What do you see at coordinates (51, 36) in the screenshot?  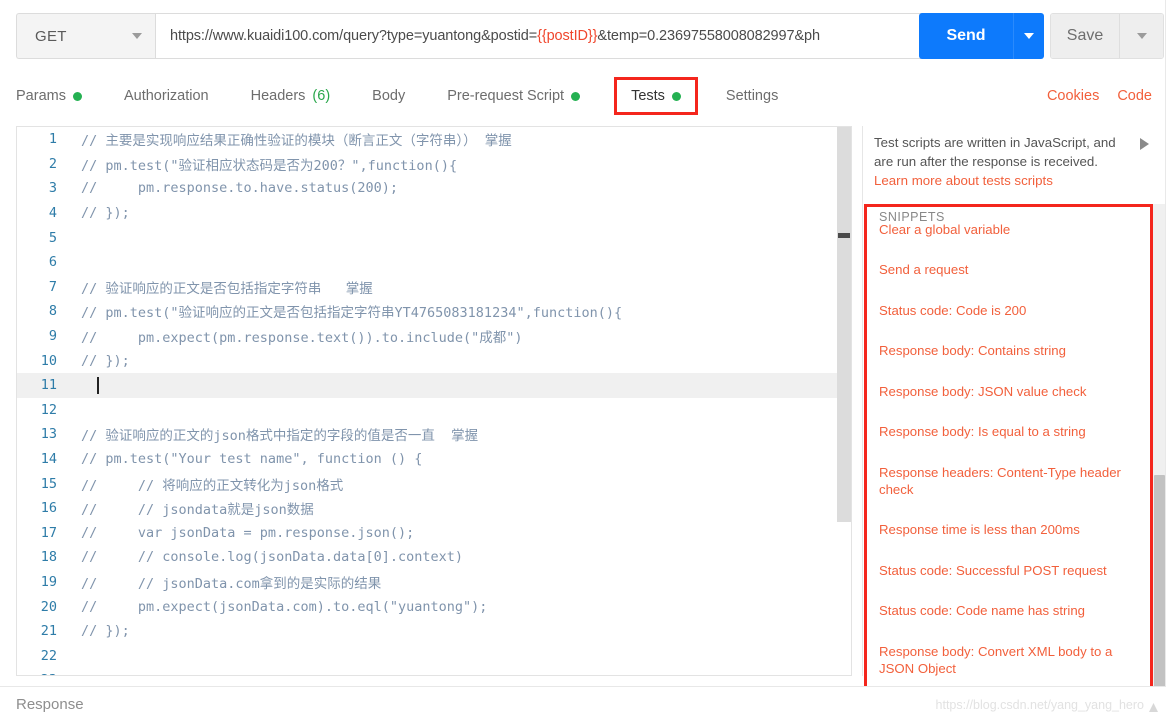 I see `http-method-label: GET` at bounding box center [51, 36].